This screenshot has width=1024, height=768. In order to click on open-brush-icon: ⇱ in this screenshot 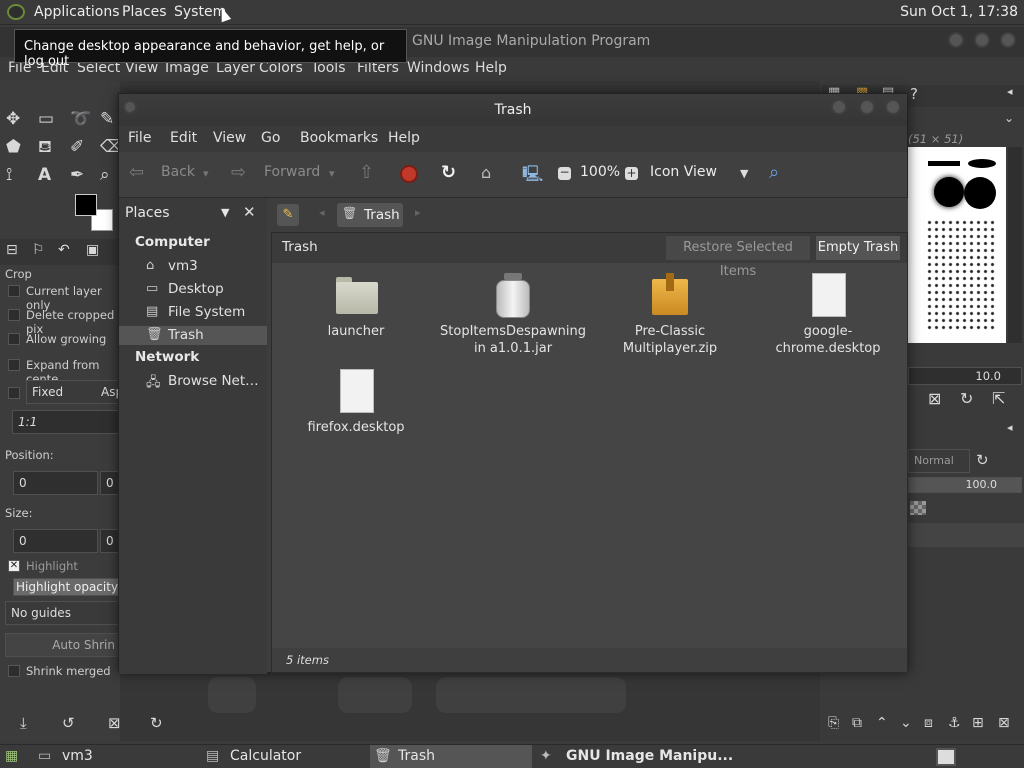, I will do `click(998, 398)`.